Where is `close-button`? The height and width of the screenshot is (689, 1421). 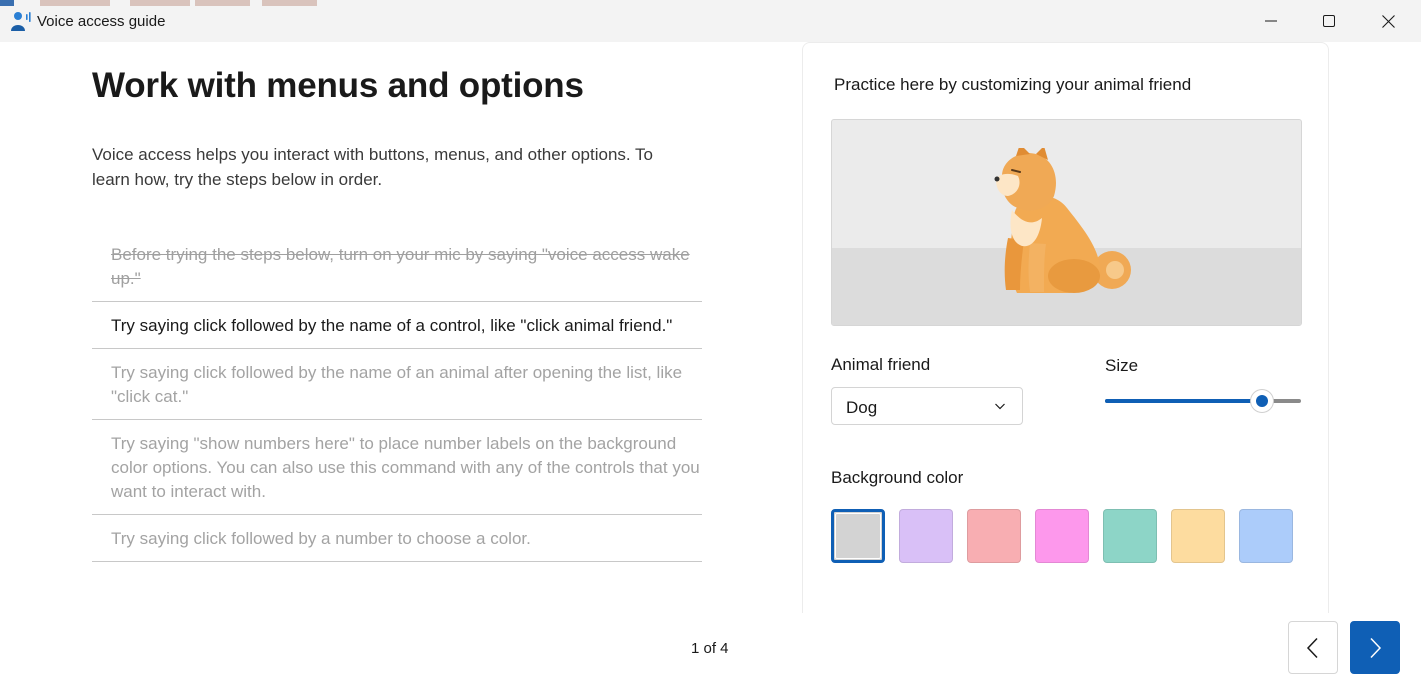
close-button is located at coordinates (1388, 21).